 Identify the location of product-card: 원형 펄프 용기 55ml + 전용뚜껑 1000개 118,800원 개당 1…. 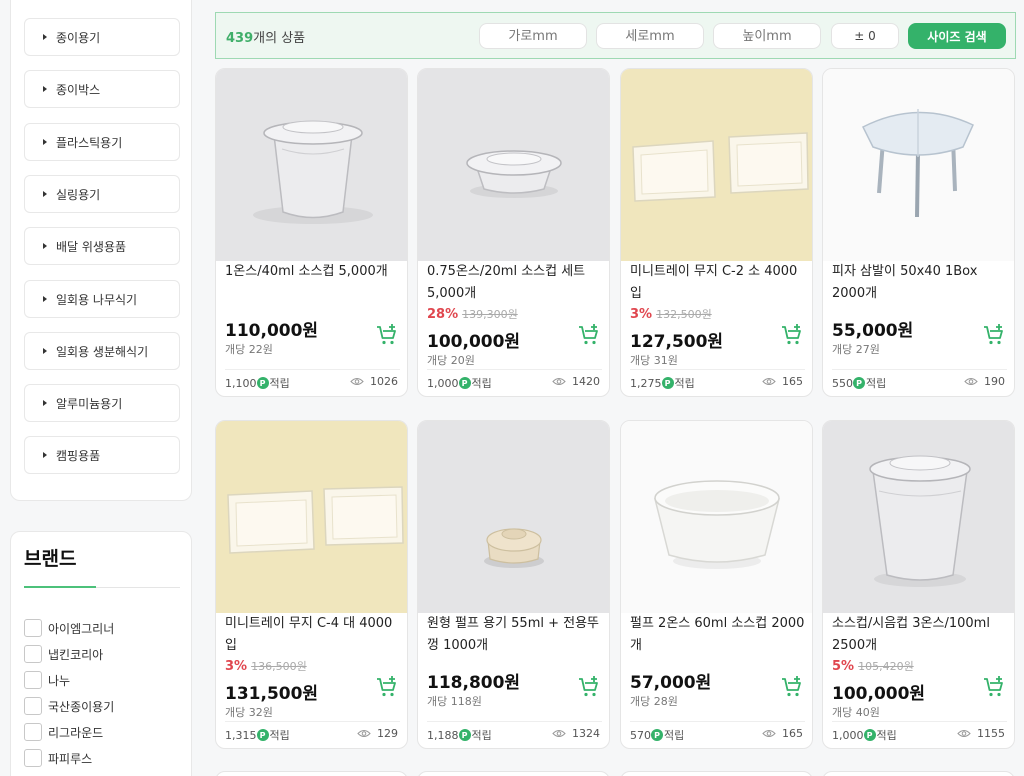
(513, 584).